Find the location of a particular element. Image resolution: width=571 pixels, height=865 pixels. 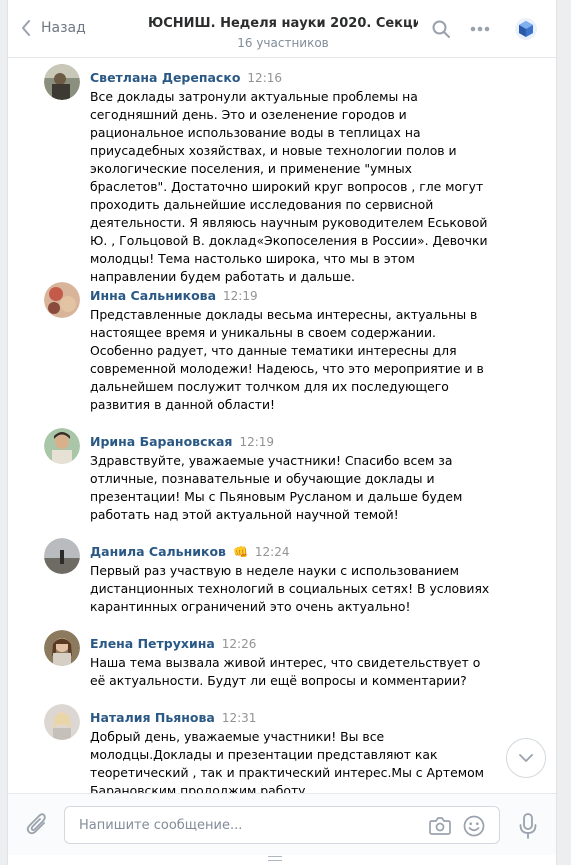

author-name: Данила Сальников is located at coordinates (158, 551).